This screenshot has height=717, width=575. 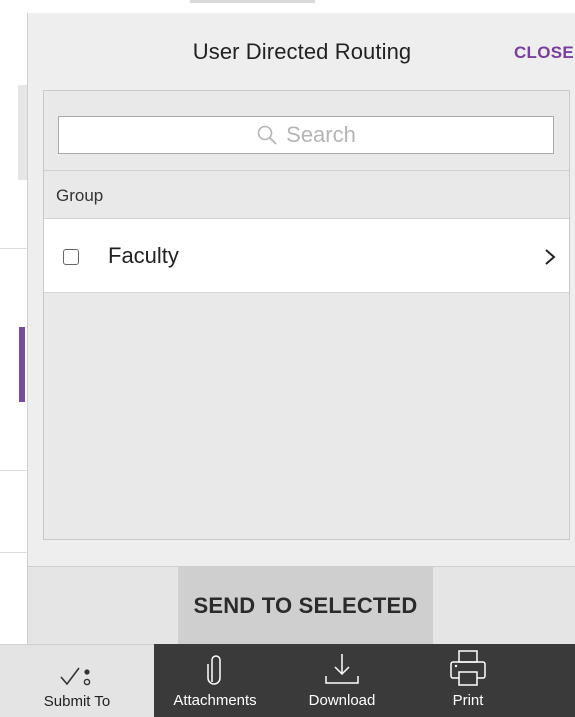 I want to click on search-input: Search, so click(x=306, y=135).